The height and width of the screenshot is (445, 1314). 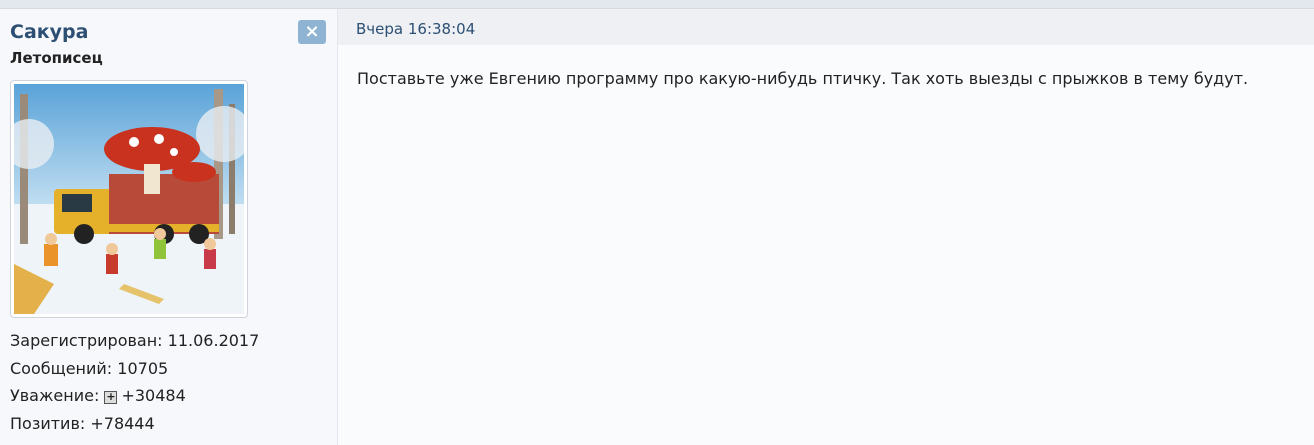 I want to click on post-date: Вчера 16:38:04, so click(x=415, y=29).